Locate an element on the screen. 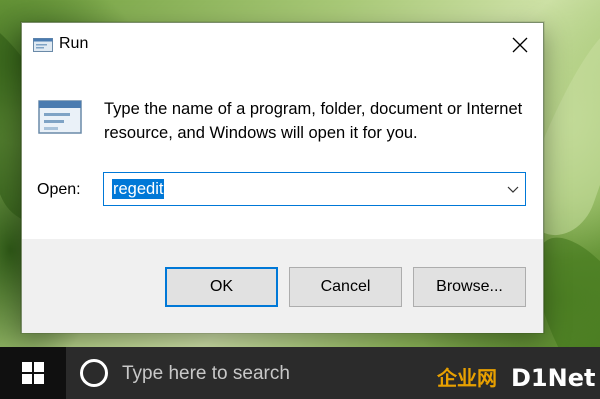 This screenshot has width=600, height=399. close-button is located at coordinates (520, 45).